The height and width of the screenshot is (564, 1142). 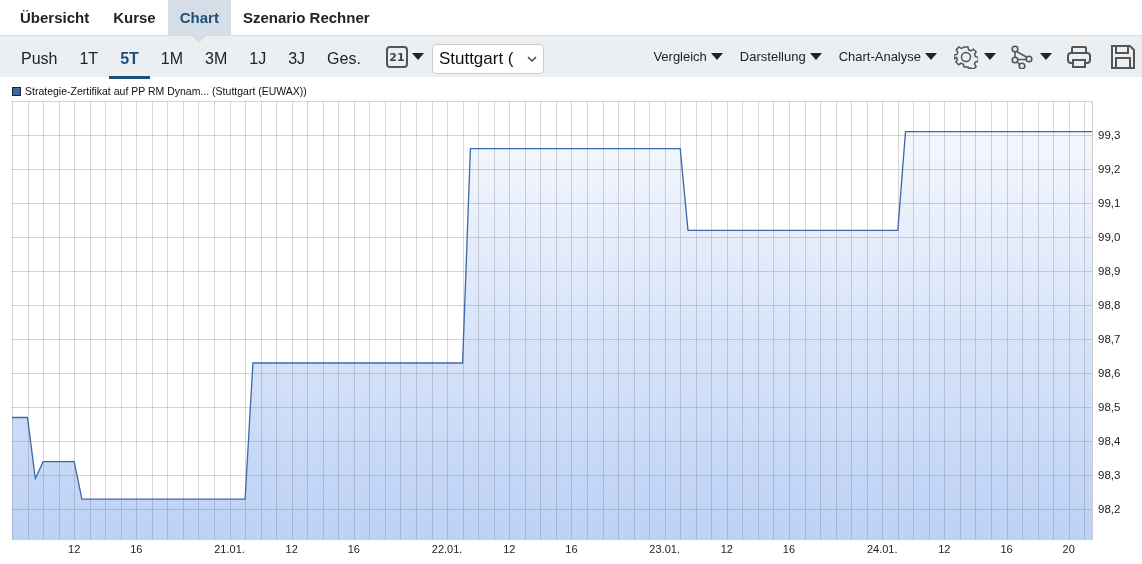 I want to click on y-axis-label: 98,7, so click(x=1109, y=339).